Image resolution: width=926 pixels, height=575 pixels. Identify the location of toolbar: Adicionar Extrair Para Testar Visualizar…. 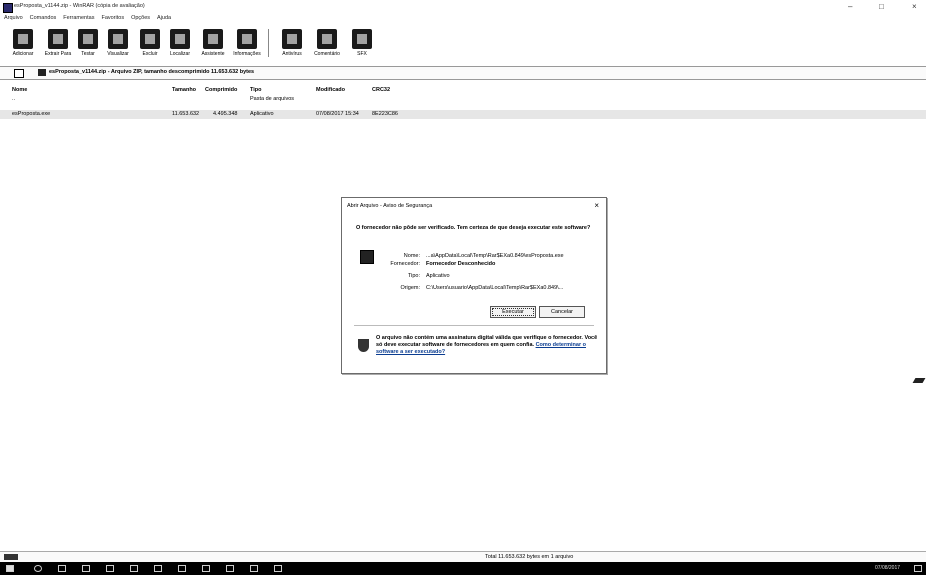
(463, 44).